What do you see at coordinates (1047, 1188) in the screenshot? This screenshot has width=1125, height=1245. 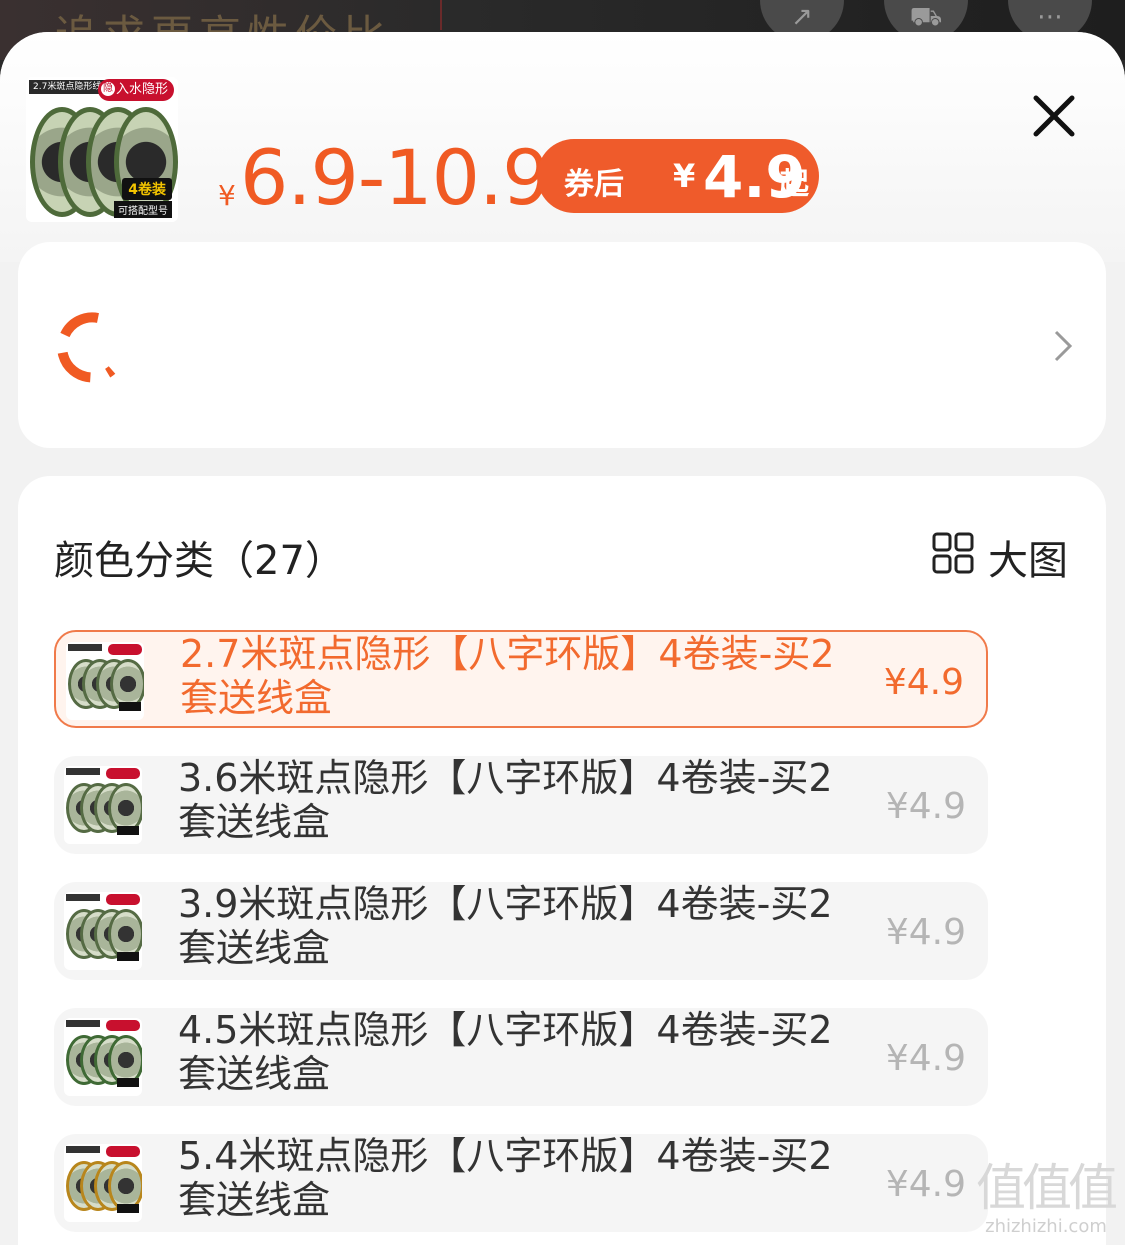 I see `watermark-logo: 值值值` at bounding box center [1047, 1188].